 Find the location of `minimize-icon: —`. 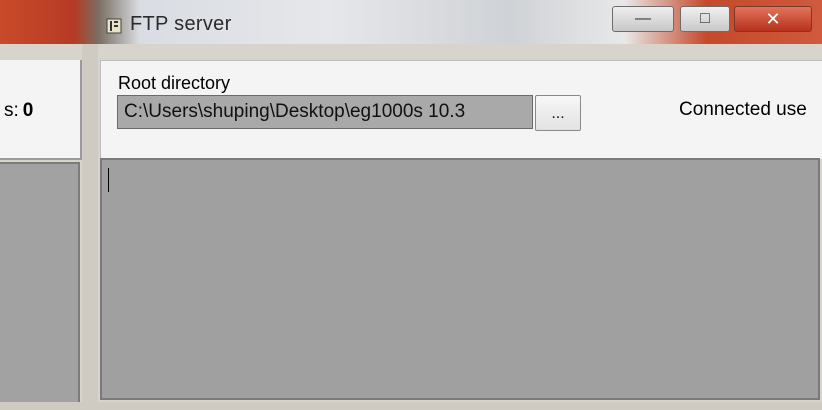

minimize-icon: — is located at coordinates (643, 18).